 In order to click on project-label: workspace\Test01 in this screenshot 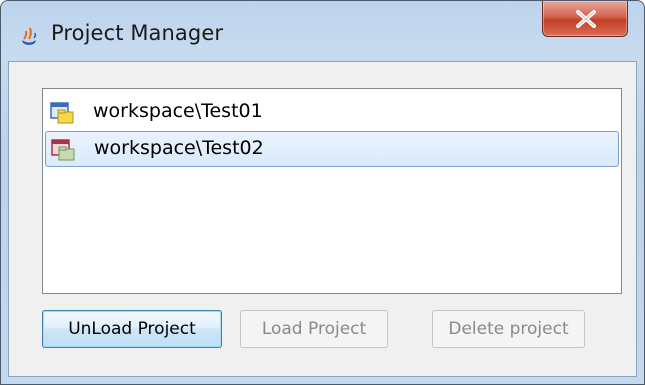, I will do `click(178, 111)`.